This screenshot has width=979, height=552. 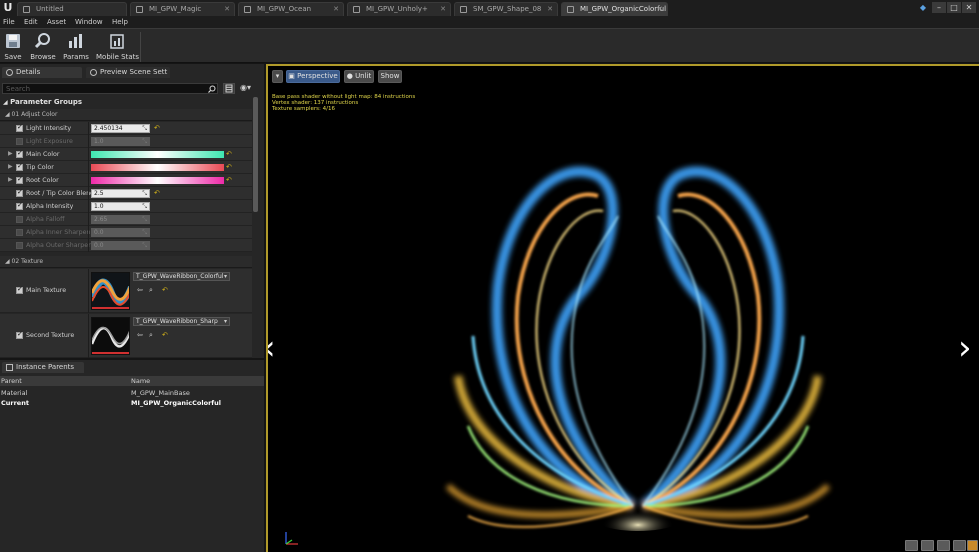 I want to click on preview-sphere-button, so click(x=927, y=545).